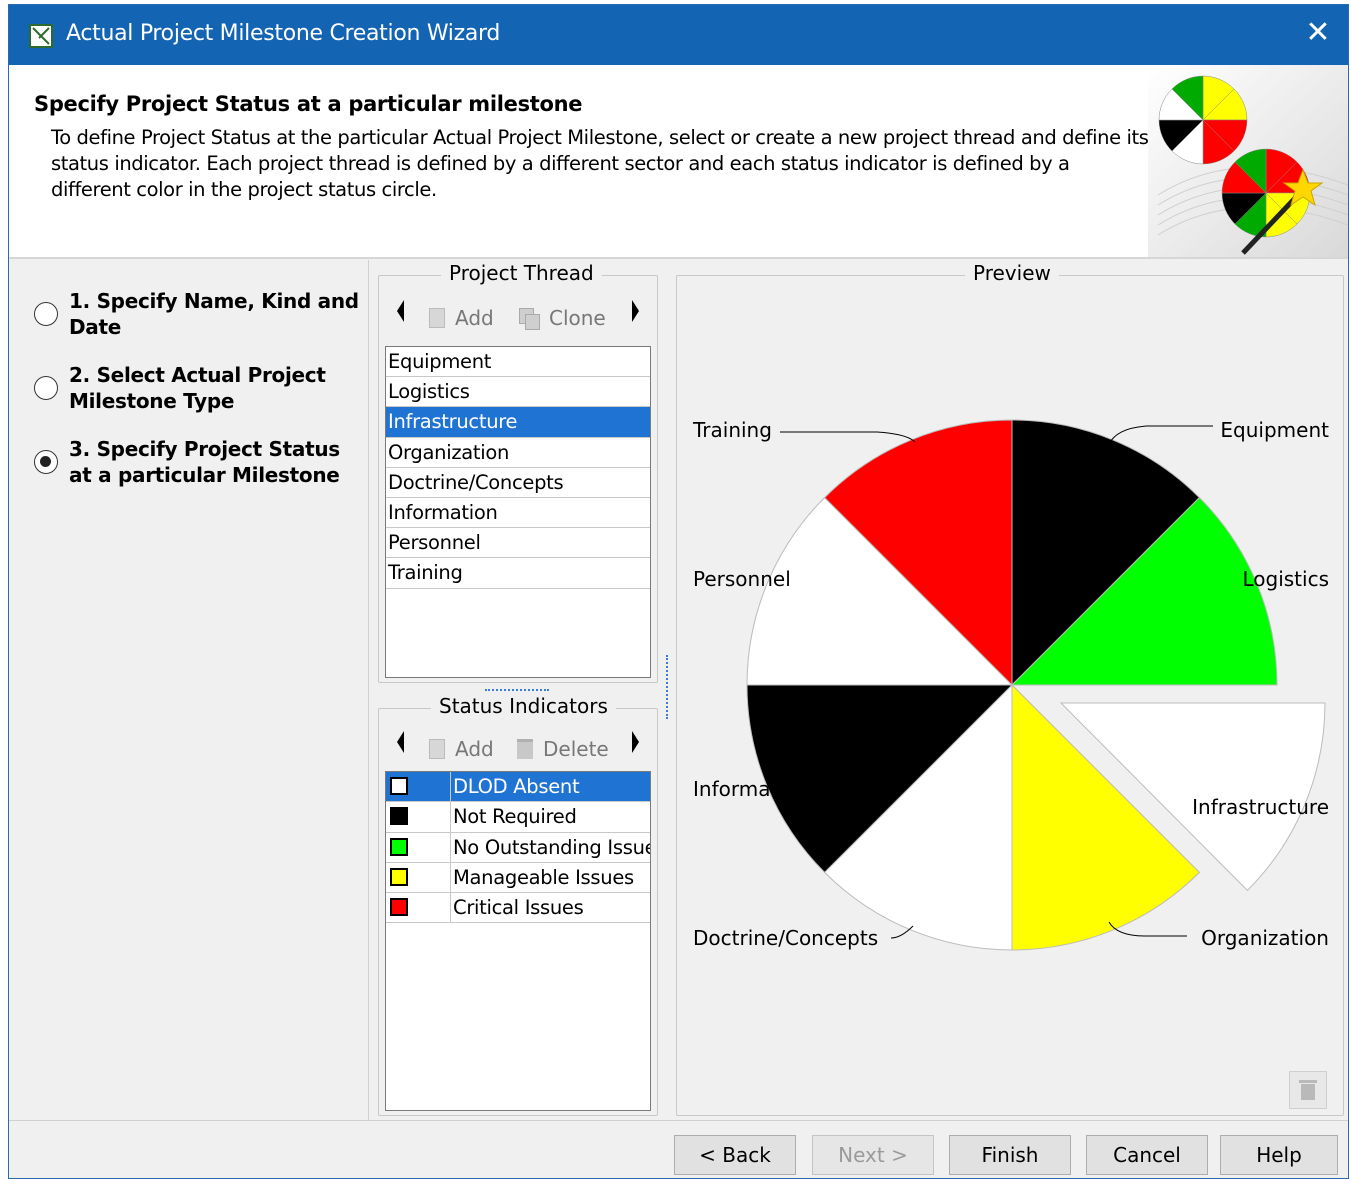 The width and height of the screenshot is (1351, 1179). What do you see at coordinates (577, 318) in the screenshot?
I see `thread-clone-label: Clone` at bounding box center [577, 318].